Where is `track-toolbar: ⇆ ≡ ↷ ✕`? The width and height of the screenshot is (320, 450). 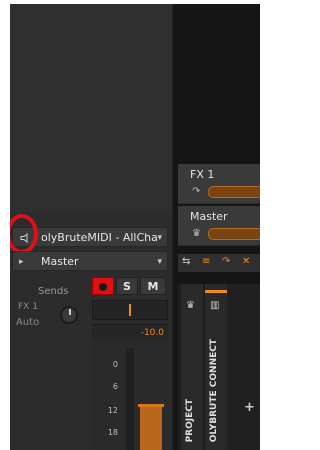 track-toolbar: ⇆ ≡ ↷ ✕ is located at coordinates (219, 263).